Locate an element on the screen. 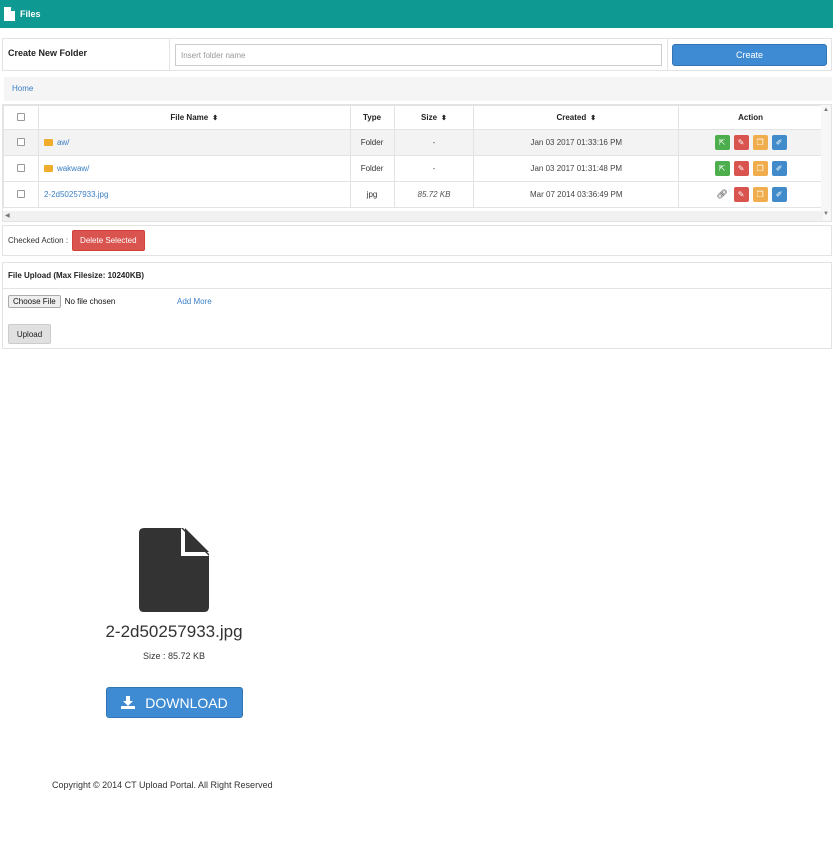  create-button: Create is located at coordinates (749, 55).